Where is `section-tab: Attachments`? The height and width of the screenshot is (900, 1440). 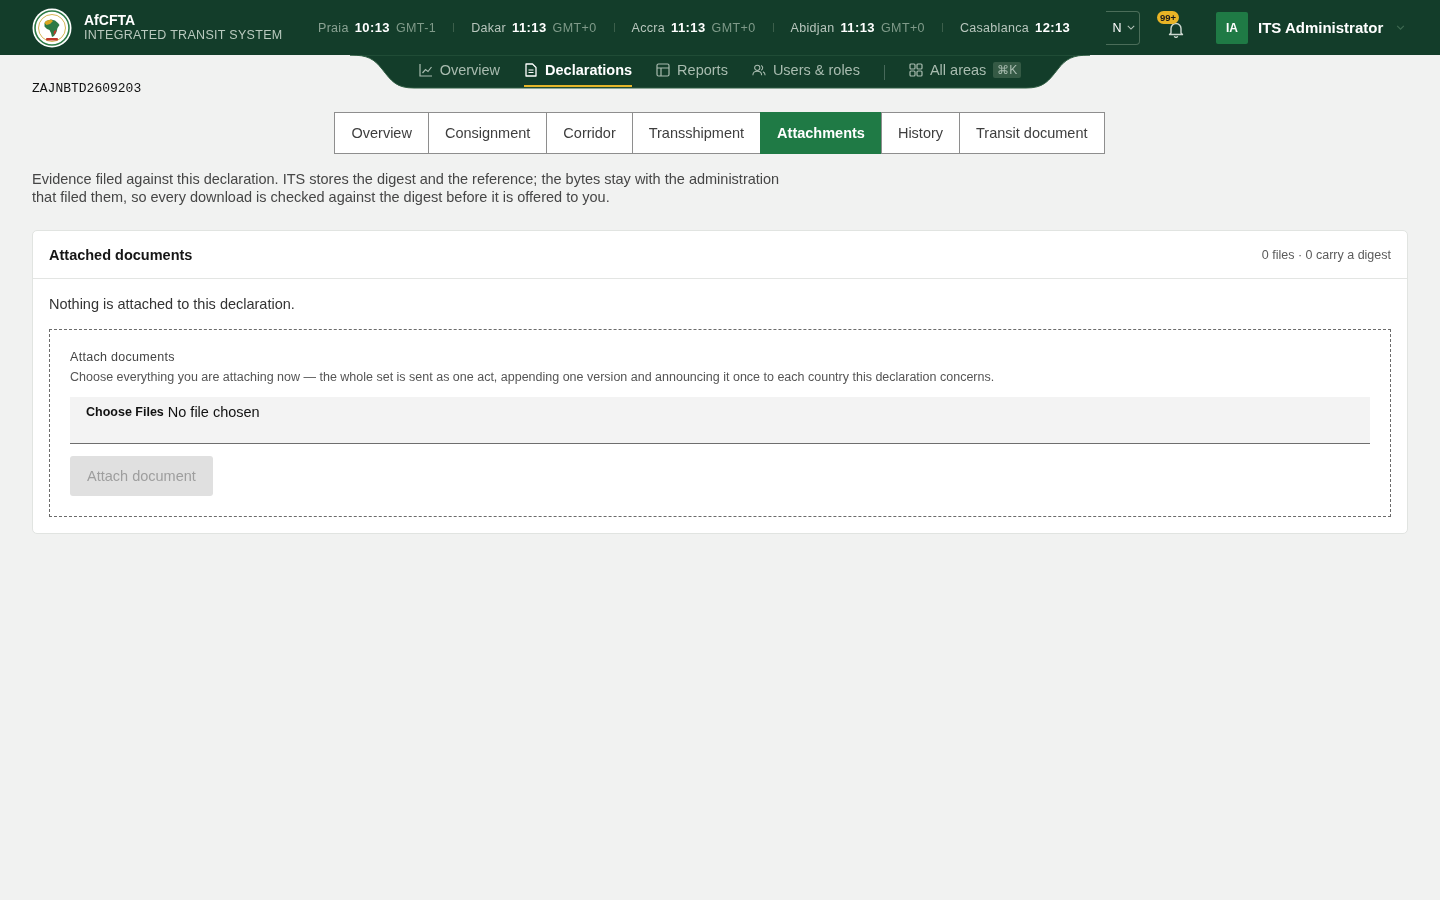 section-tab: Attachments is located at coordinates (821, 133).